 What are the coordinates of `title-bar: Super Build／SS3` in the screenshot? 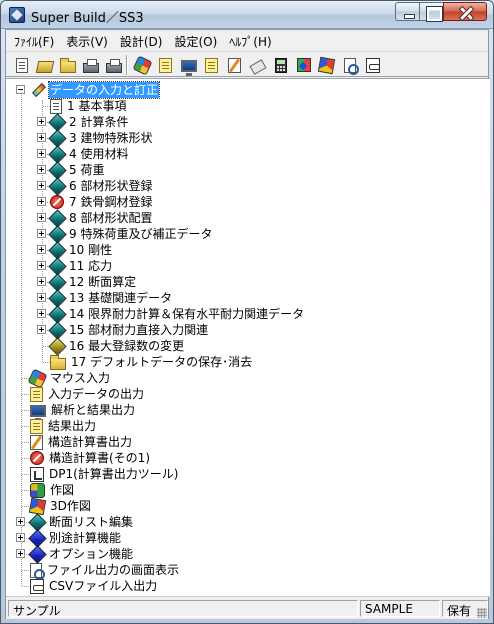 It's located at (247, 15).